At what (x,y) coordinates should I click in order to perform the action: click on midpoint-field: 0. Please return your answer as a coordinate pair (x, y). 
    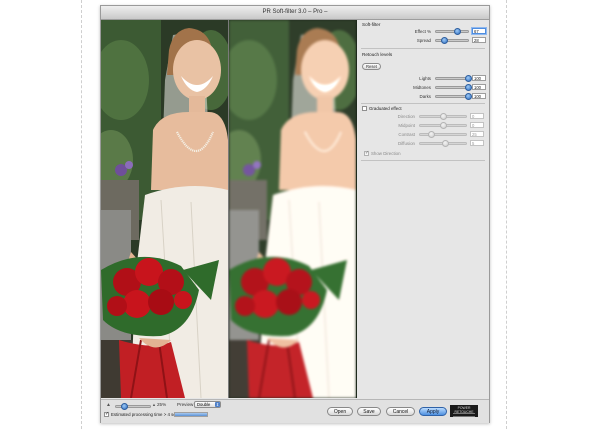
    Looking at the image, I should click on (477, 125).